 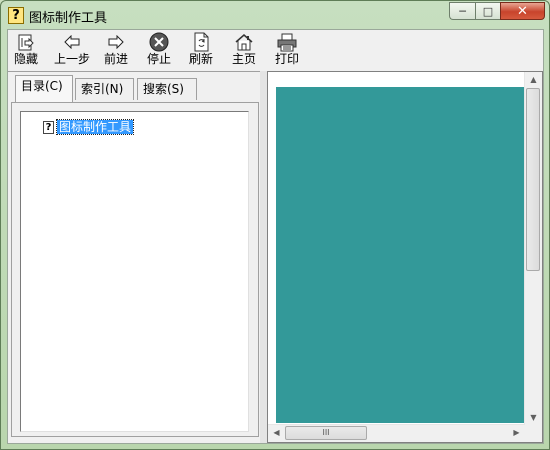 I want to click on hide-button: 隐藏, so click(x=26, y=51).